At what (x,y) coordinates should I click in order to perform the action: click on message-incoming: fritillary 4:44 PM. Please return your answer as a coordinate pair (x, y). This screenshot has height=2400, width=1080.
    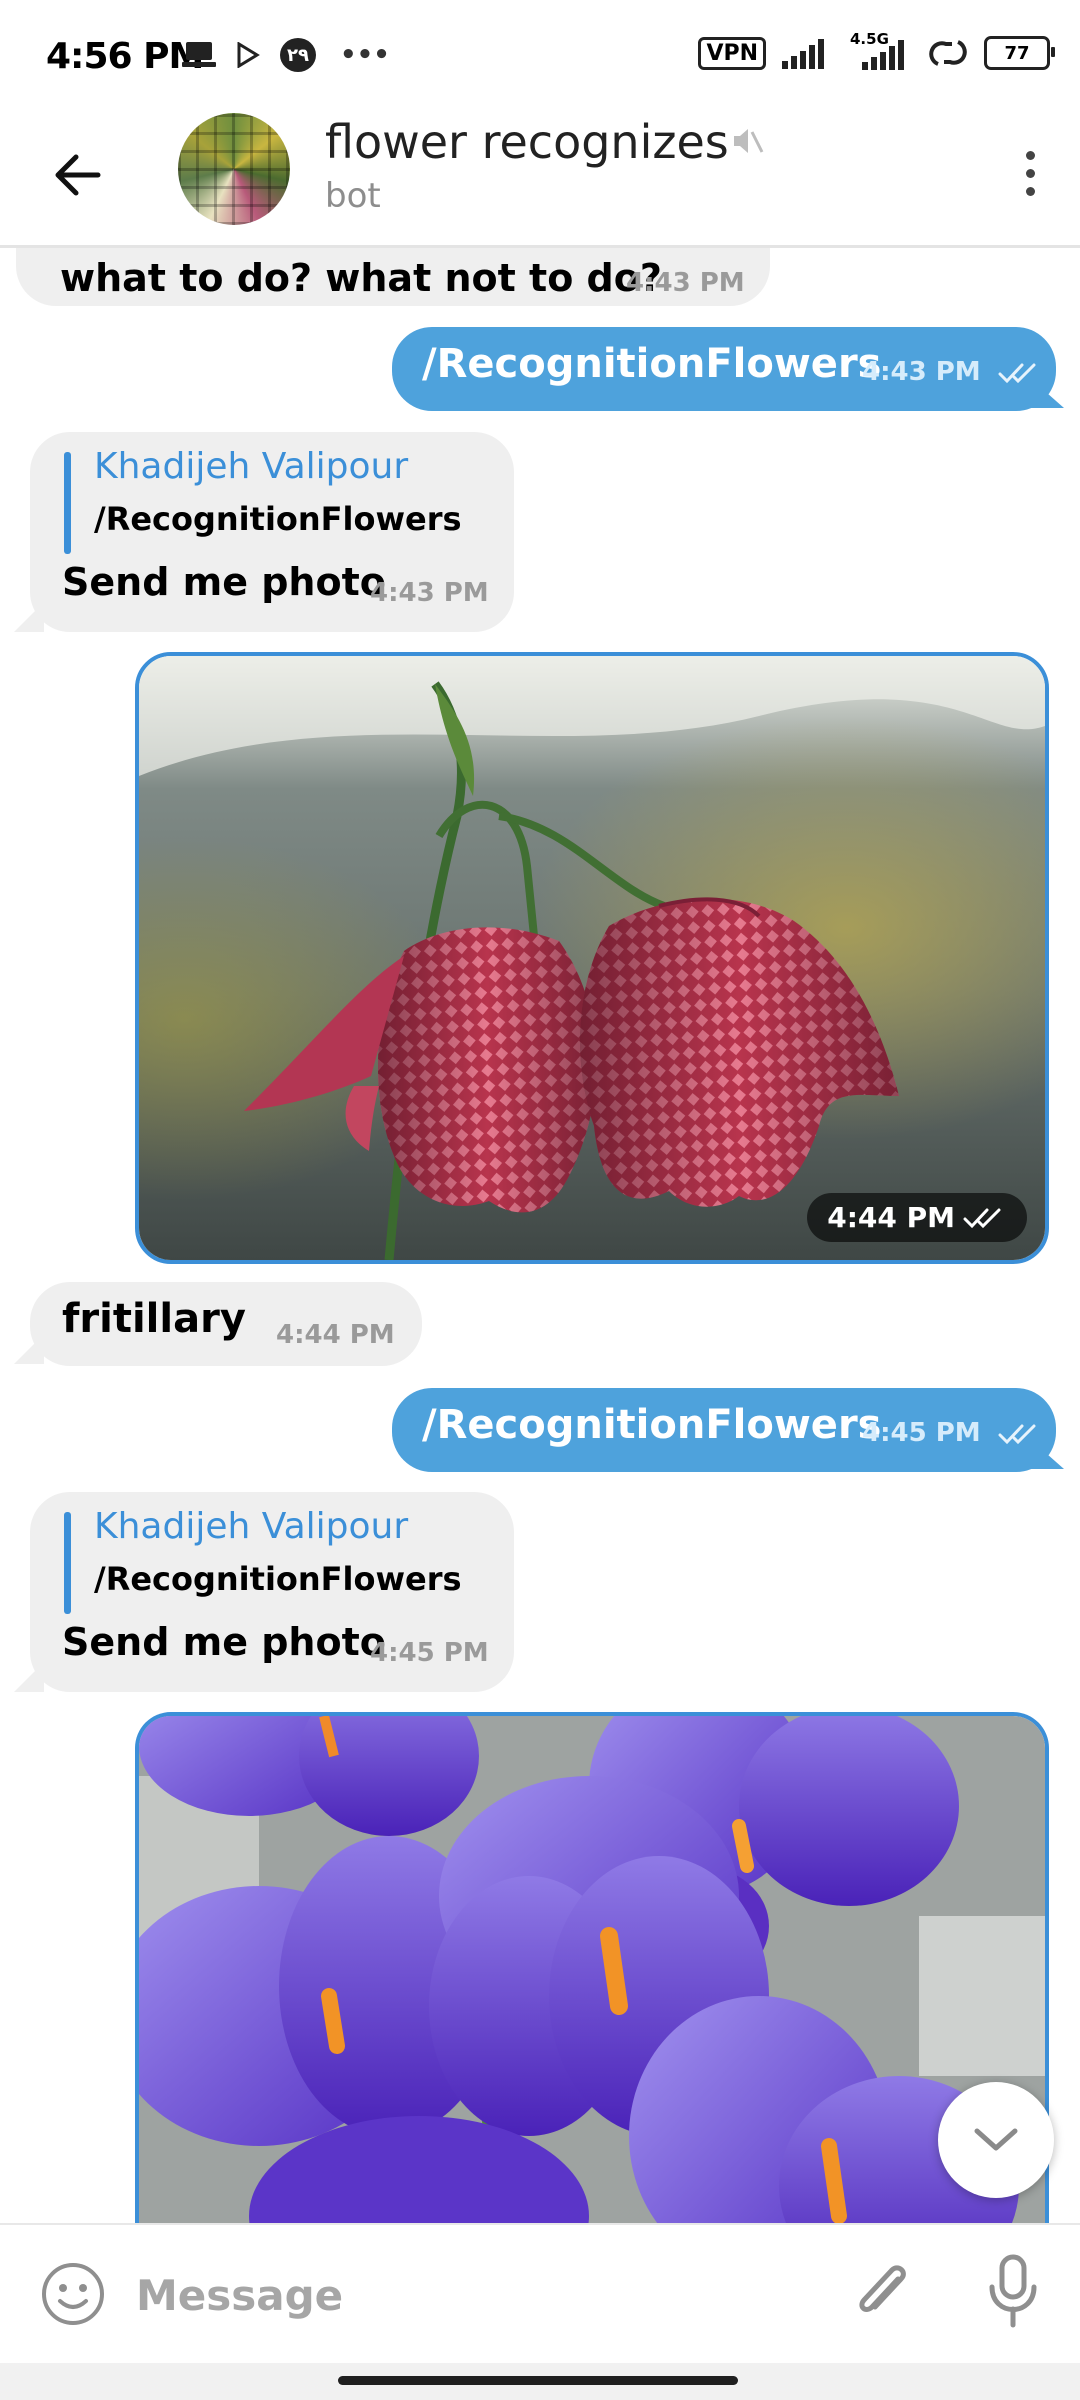
    Looking at the image, I should click on (226, 1324).